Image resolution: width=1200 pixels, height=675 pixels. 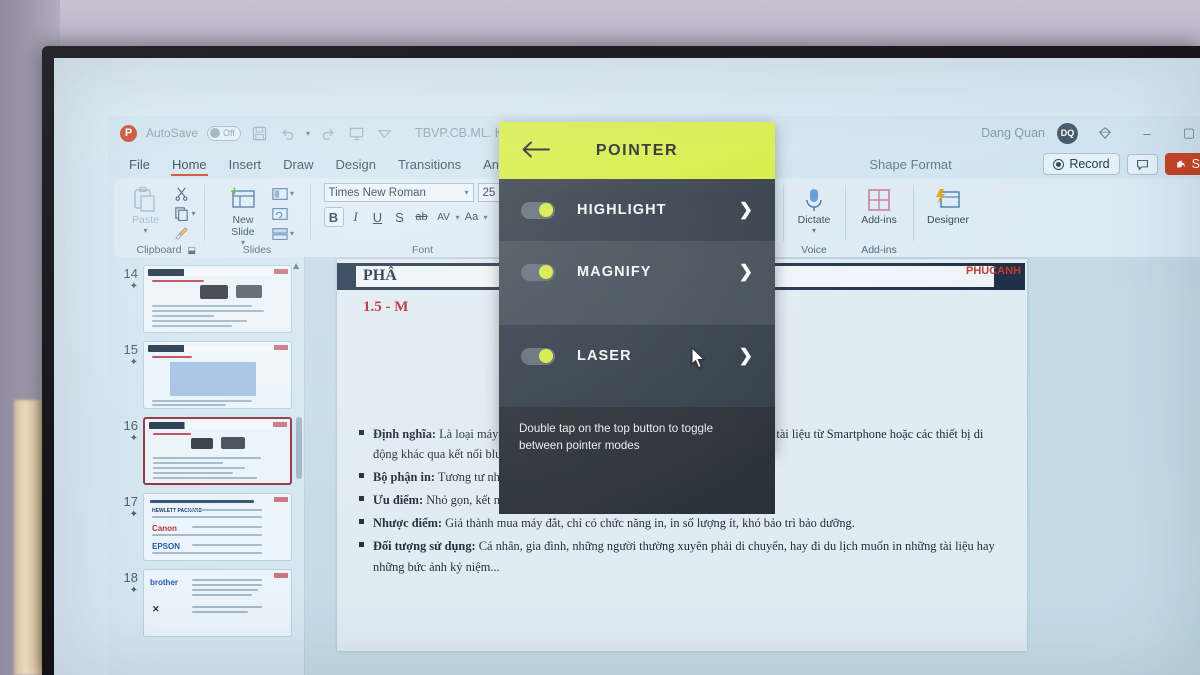 I want to click on new-slide-button: New Slide ▾, so click(x=243, y=215).